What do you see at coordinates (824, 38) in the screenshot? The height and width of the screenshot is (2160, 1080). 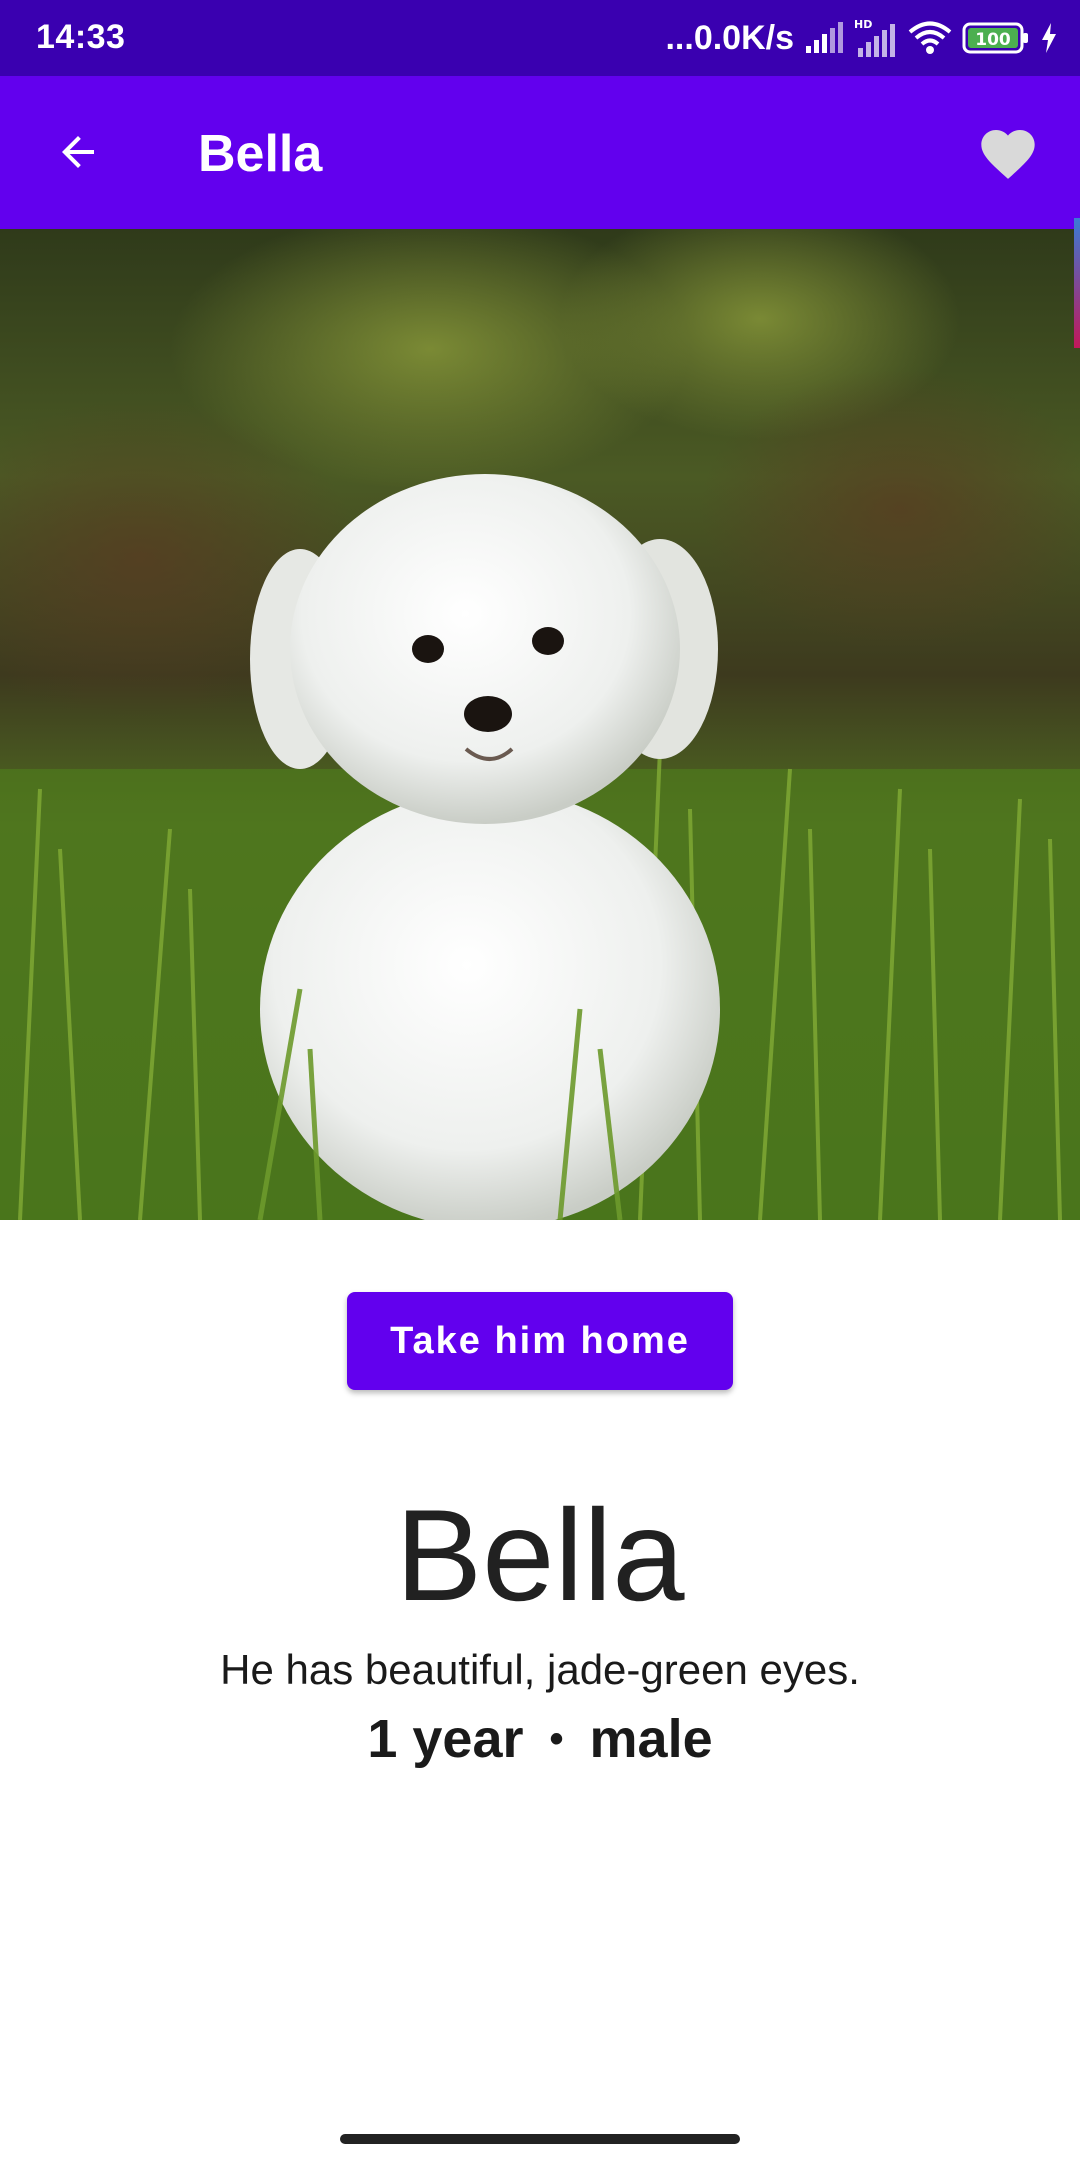 I see `signal-icon` at bounding box center [824, 38].